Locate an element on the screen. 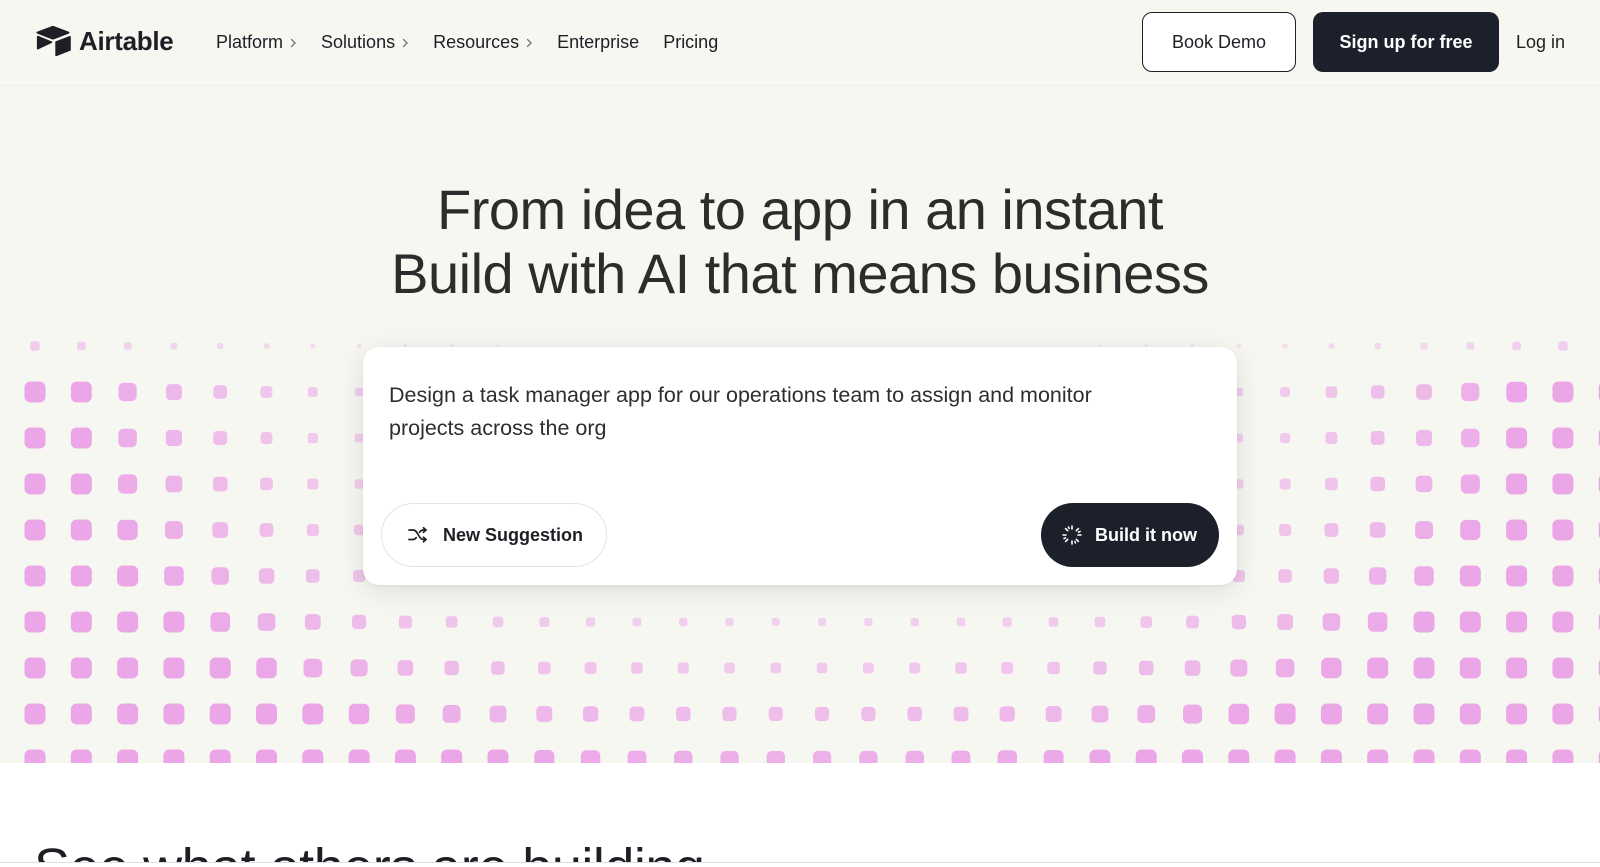 This screenshot has width=1600, height=867. nav-item-resources: Resources is located at coordinates (483, 42).